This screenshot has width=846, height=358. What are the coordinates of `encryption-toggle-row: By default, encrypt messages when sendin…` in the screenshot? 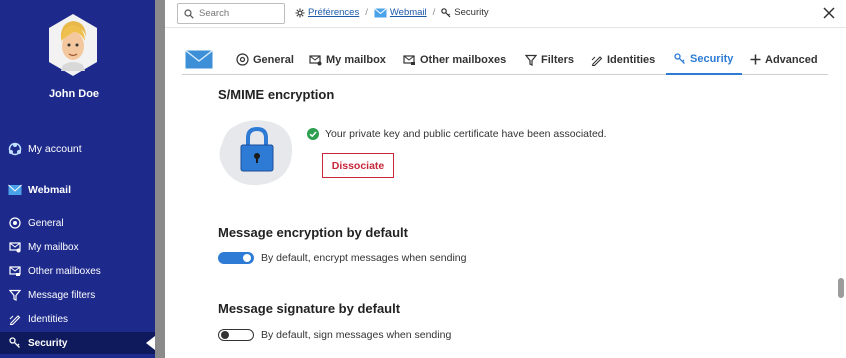 It's located at (342, 258).